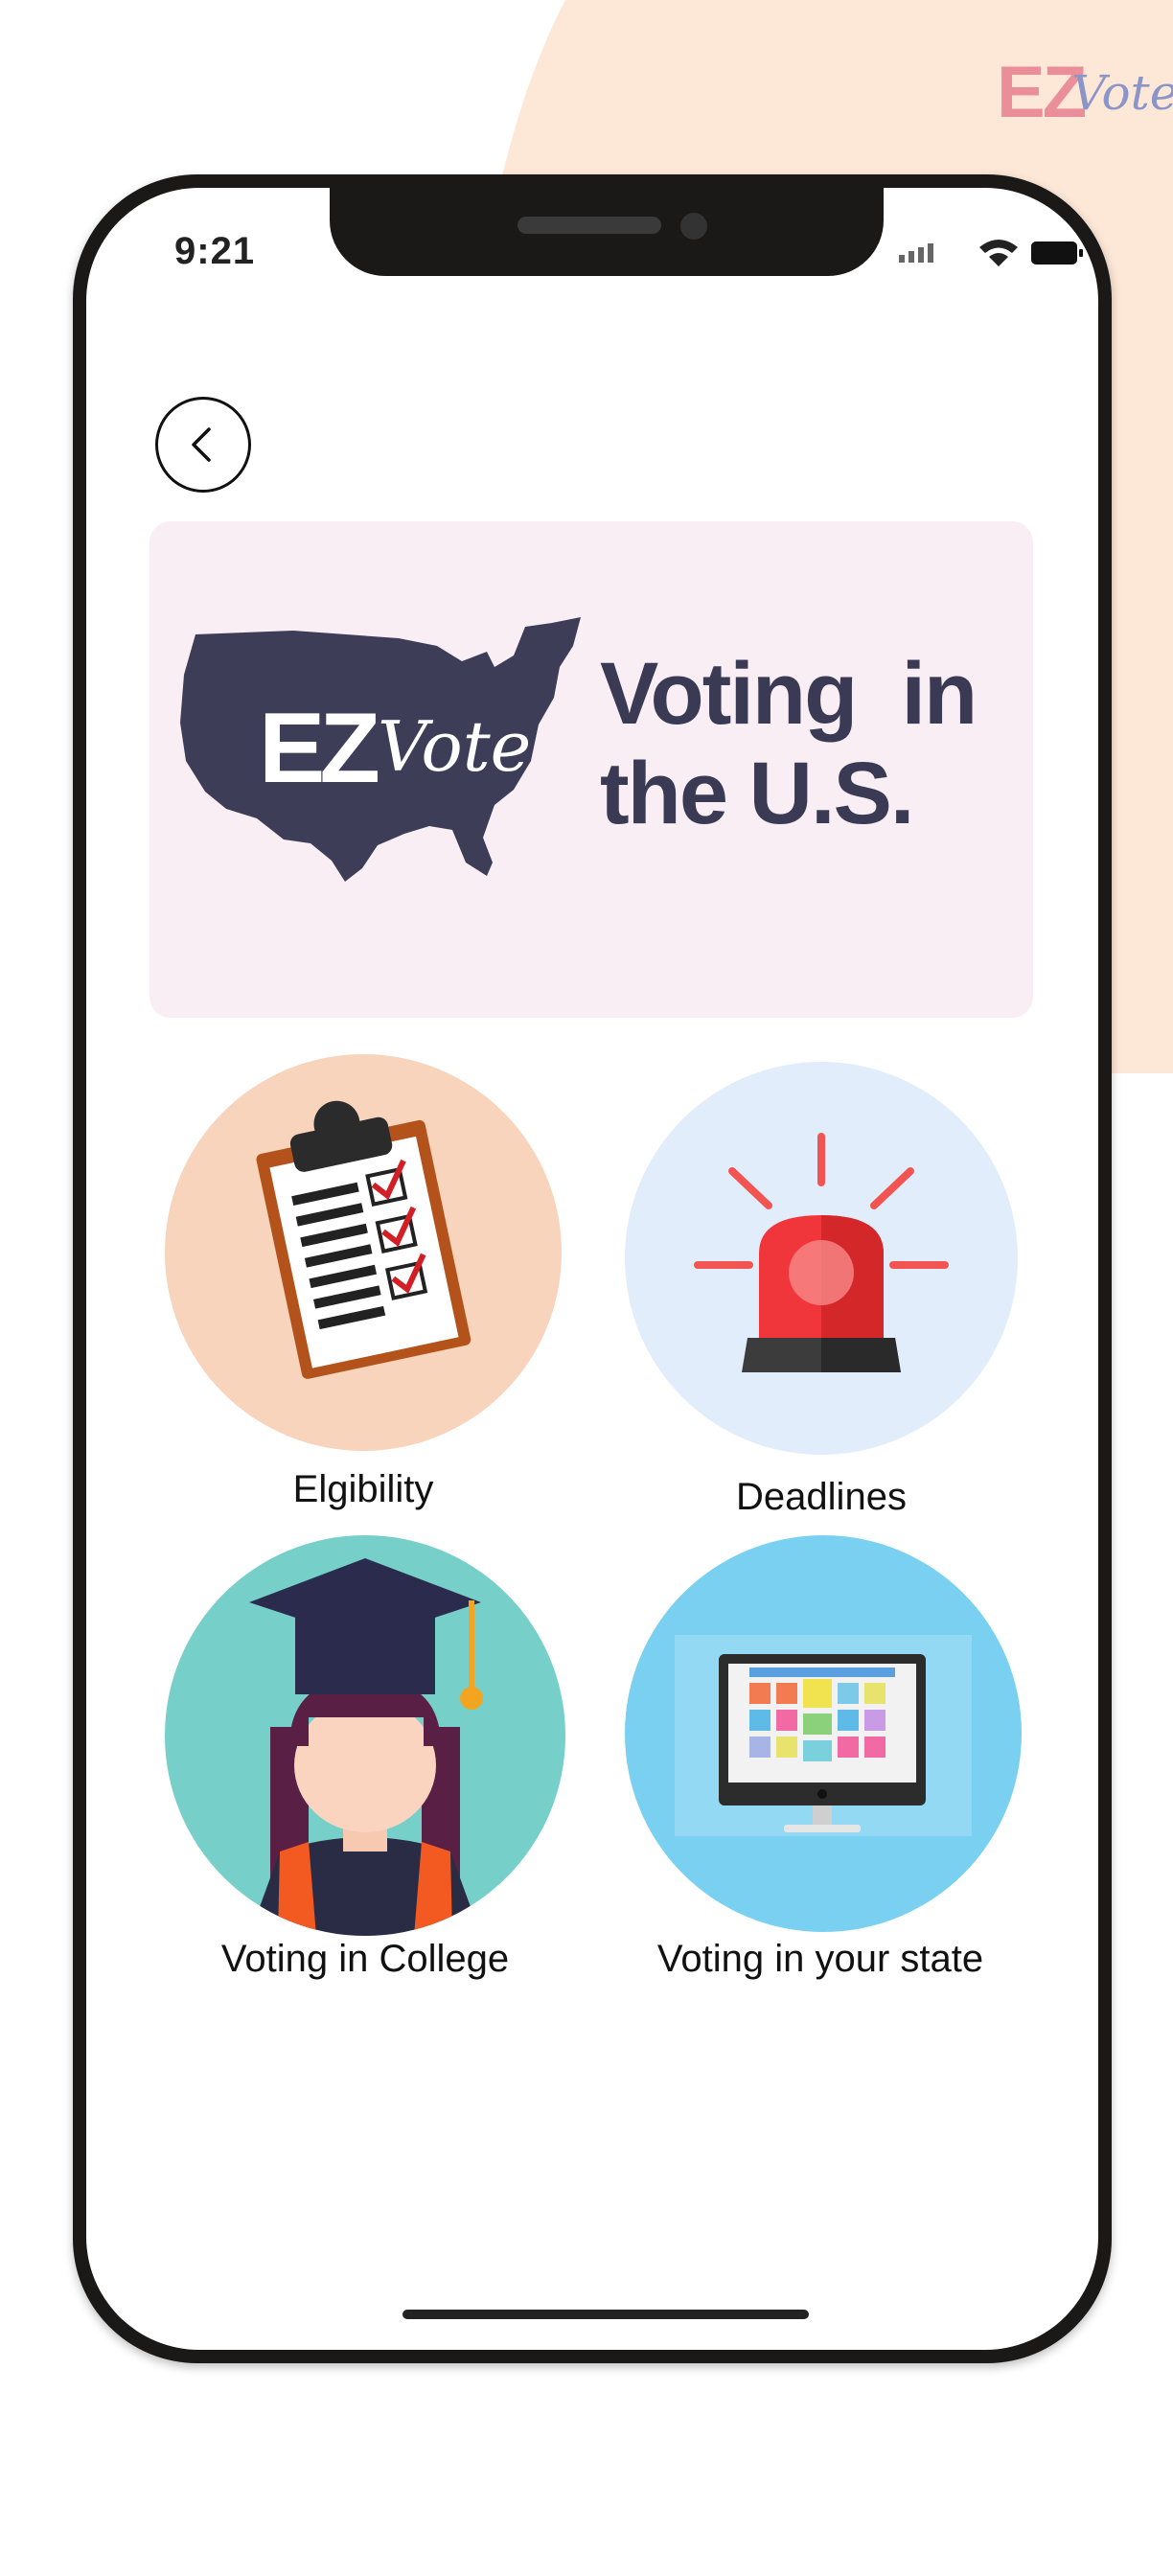  What do you see at coordinates (916, 253) in the screenshot?
I see `signal-icon` at bounding box center [916, 253].